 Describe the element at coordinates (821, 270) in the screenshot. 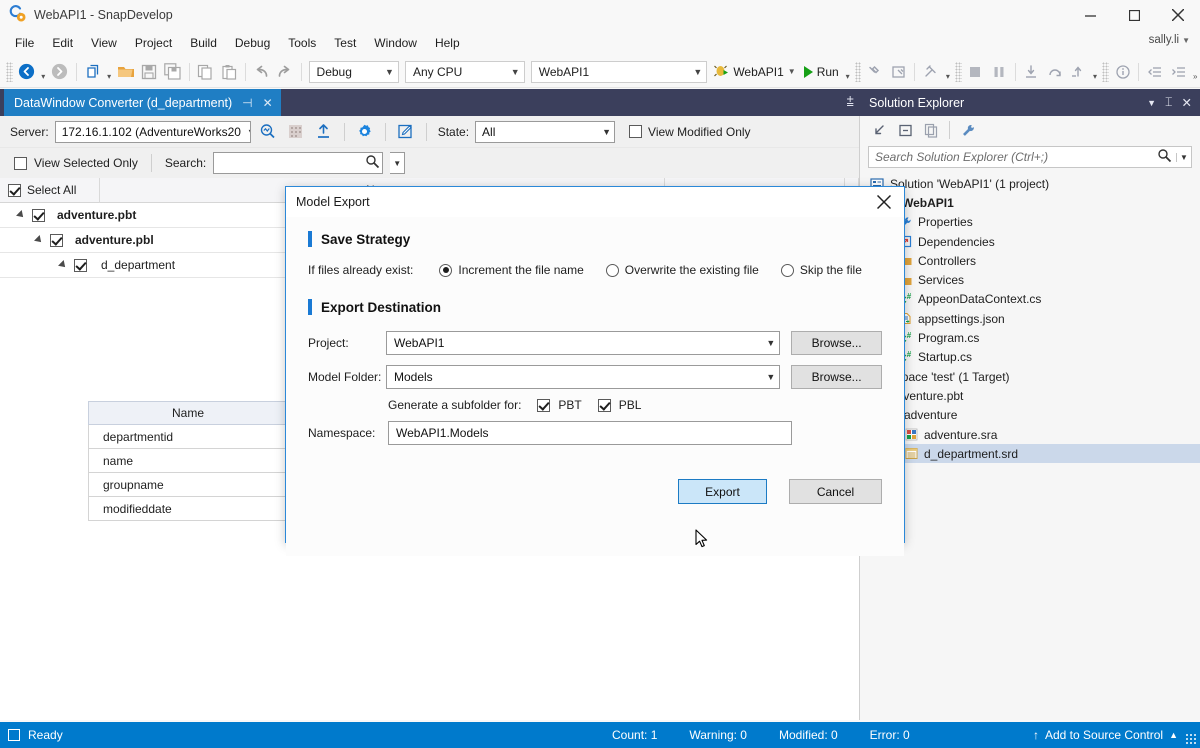

I see `radio-skip-file: Skip the file` at that location.